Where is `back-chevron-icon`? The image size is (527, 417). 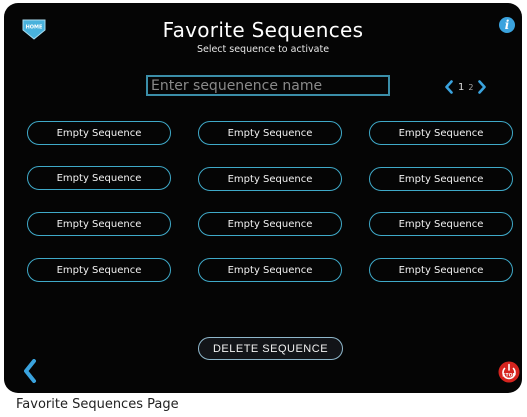 back-chevron-icon is located at coordinates (30, 371).